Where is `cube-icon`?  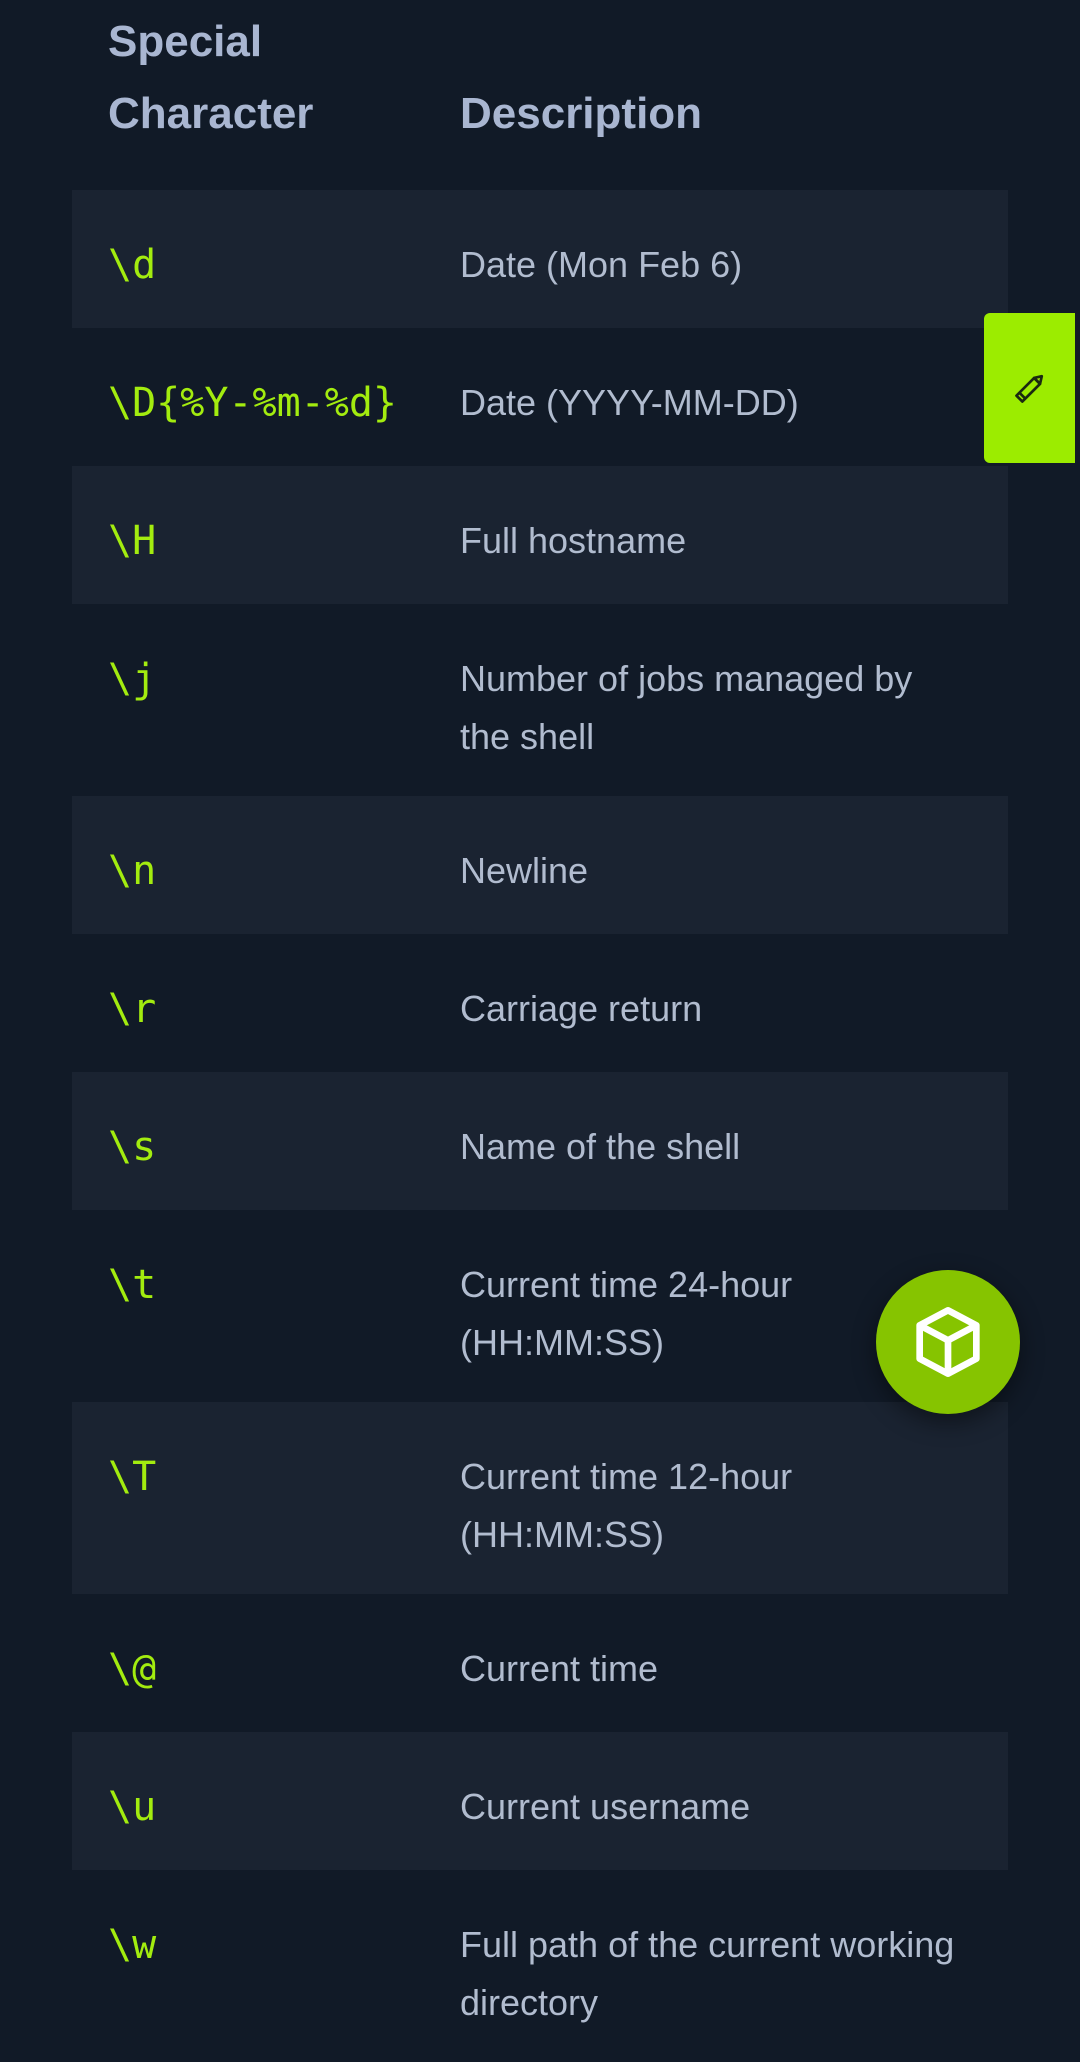 cube-icon is located at coordinates (948, 1342).